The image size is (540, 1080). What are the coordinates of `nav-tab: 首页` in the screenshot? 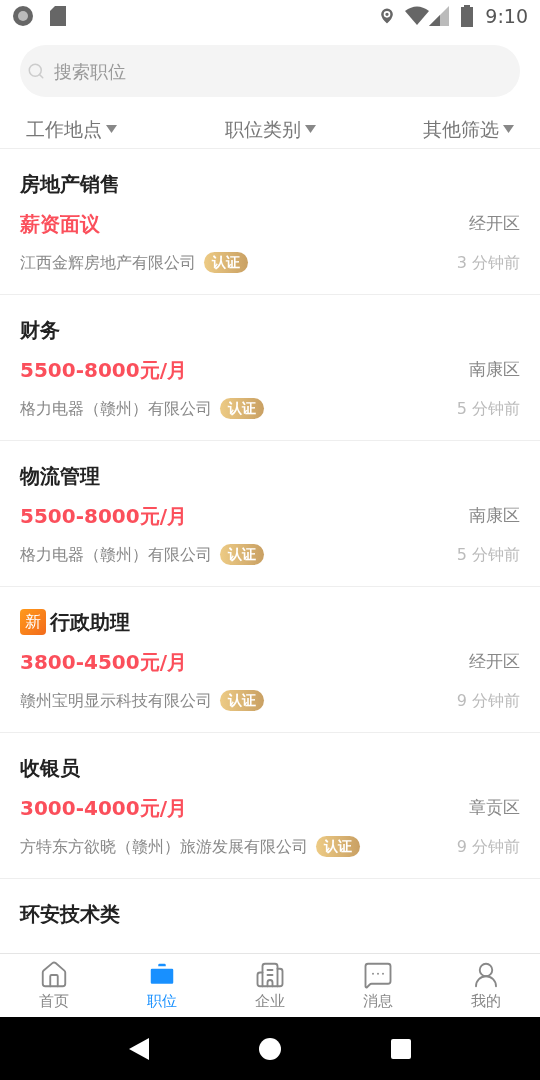 It's located at (54, 985).